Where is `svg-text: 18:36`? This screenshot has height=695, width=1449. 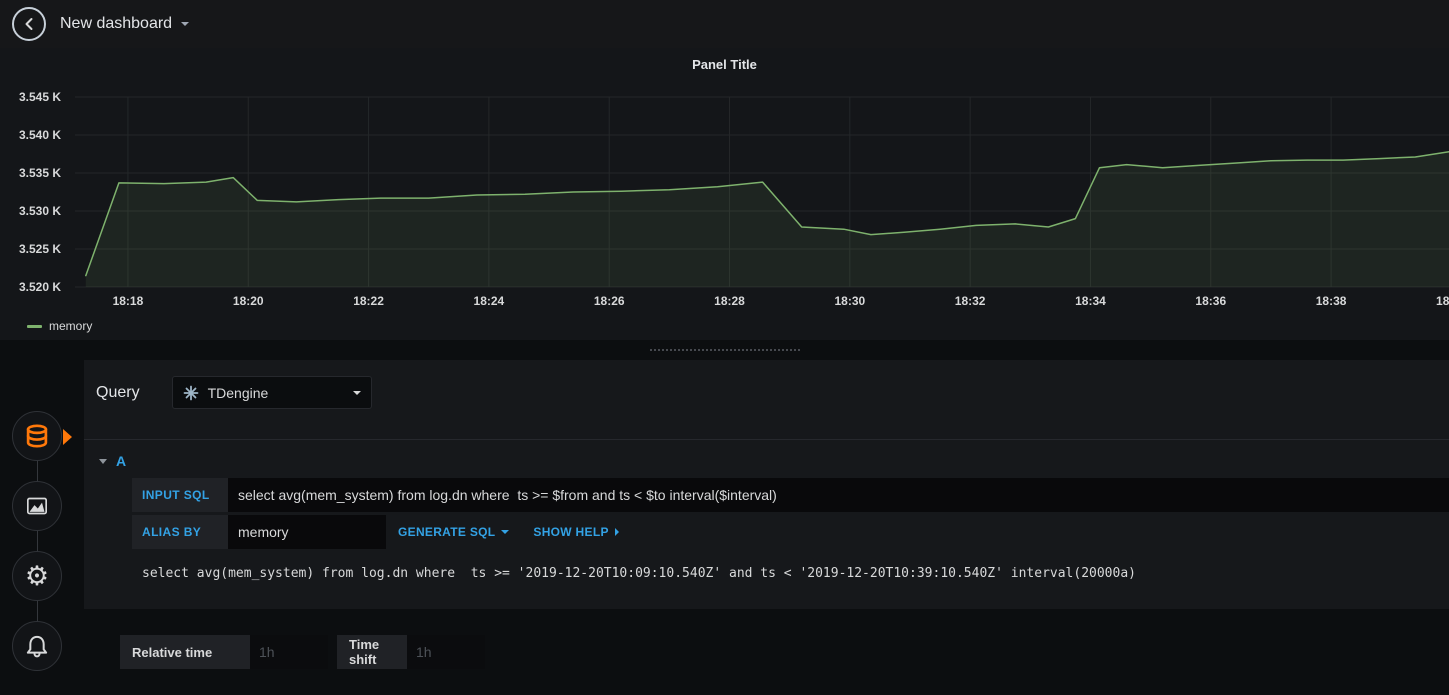
svg-text: 18:36 is located at coordinates (1210, 301).